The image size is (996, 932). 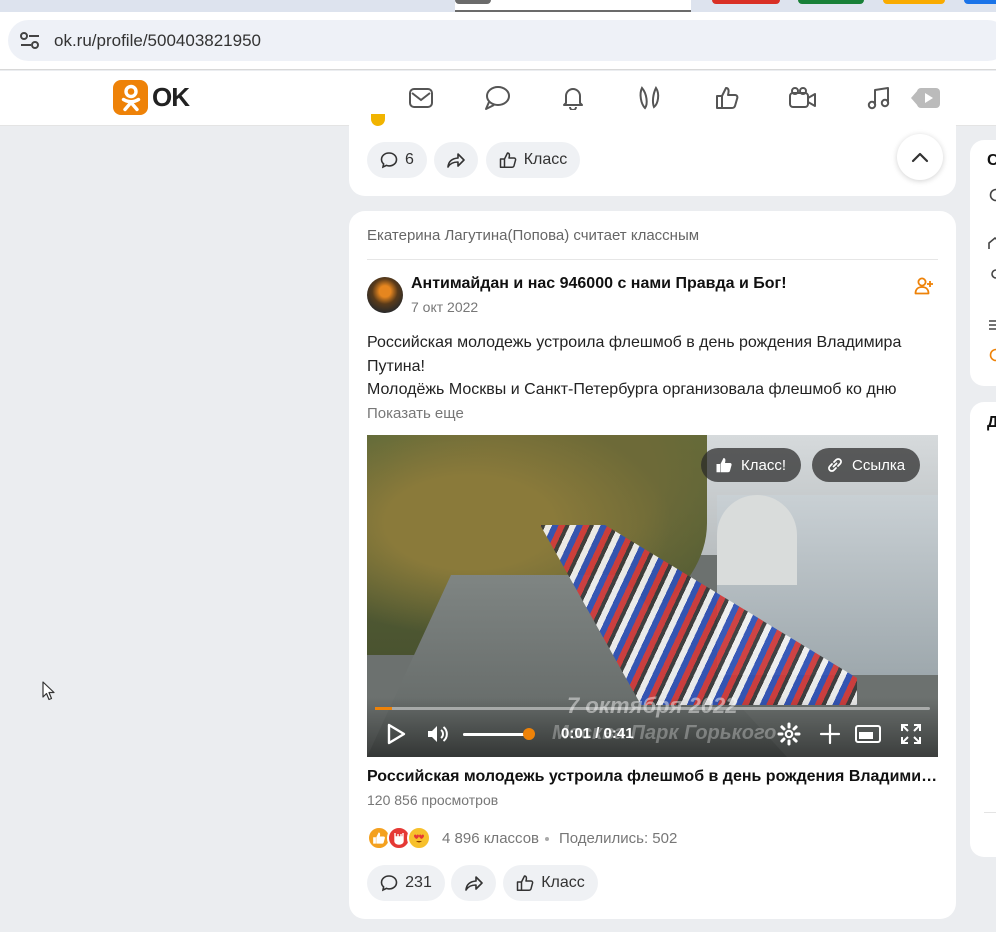 What do you see at coordinates (980, 2) in the screenshot?
I see `browser-tab-blue` at bounding box center [980, 2].